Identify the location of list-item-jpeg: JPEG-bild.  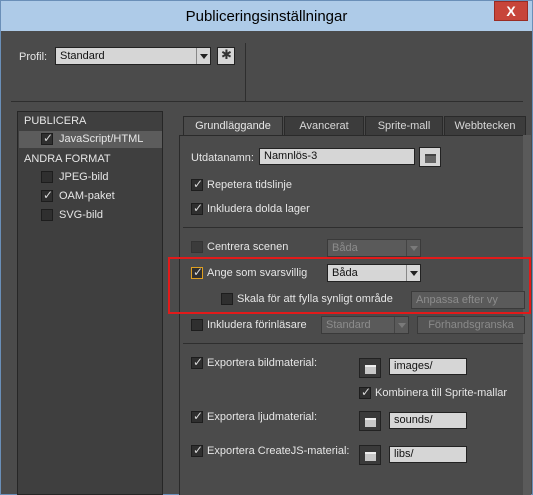
(90, 177).